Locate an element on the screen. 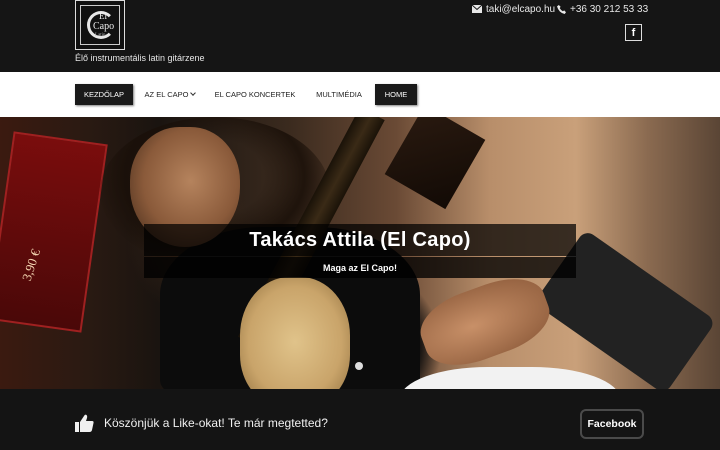 The image size is (720, 450). hero-title: Takács Attila (El Capo) is located at coordinates (360, 239).